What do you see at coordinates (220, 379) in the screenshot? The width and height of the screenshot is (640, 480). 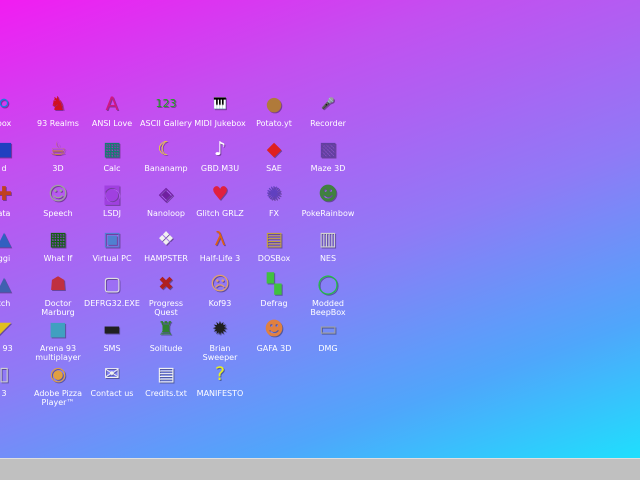 I see `desktop-icon-manifesto: ? MANIFESTO` at bounding box center [220, 379].